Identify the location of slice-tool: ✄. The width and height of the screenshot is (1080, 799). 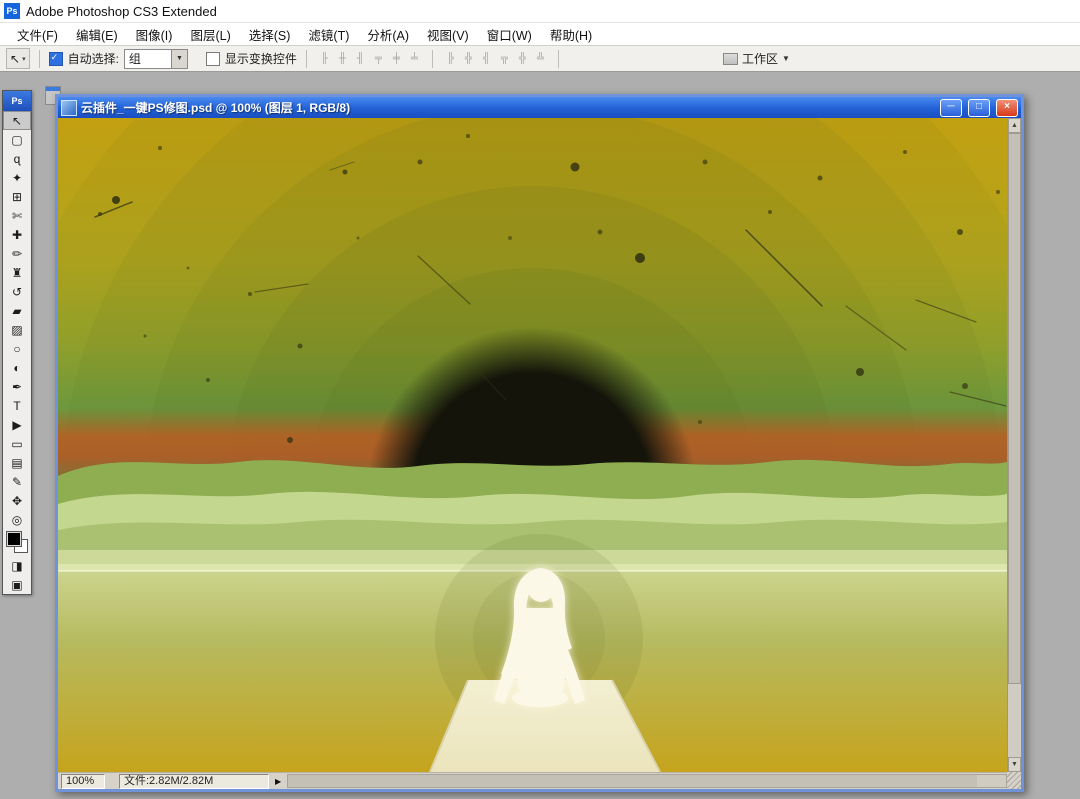
(17, 215).